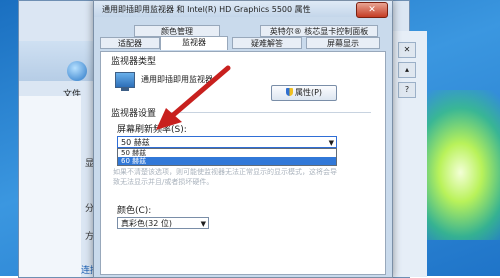 The width and height of the screenshot is (500, 278). What do you see at coordinates (194, 43) in the screenshot?
I see `tab-monitor: 监视器` at bounding box center [194, 43].